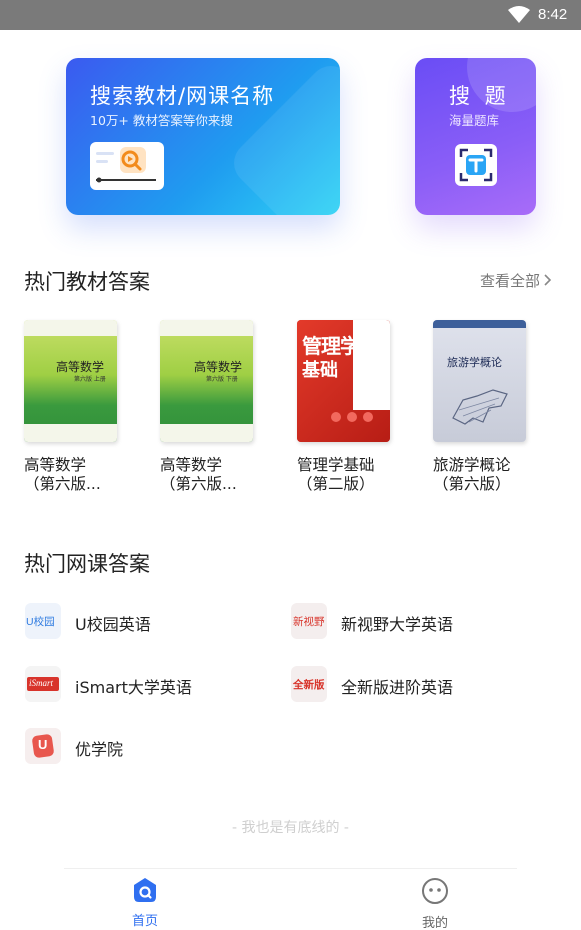  I want to click on scan-text-icon, so click(476, 165).